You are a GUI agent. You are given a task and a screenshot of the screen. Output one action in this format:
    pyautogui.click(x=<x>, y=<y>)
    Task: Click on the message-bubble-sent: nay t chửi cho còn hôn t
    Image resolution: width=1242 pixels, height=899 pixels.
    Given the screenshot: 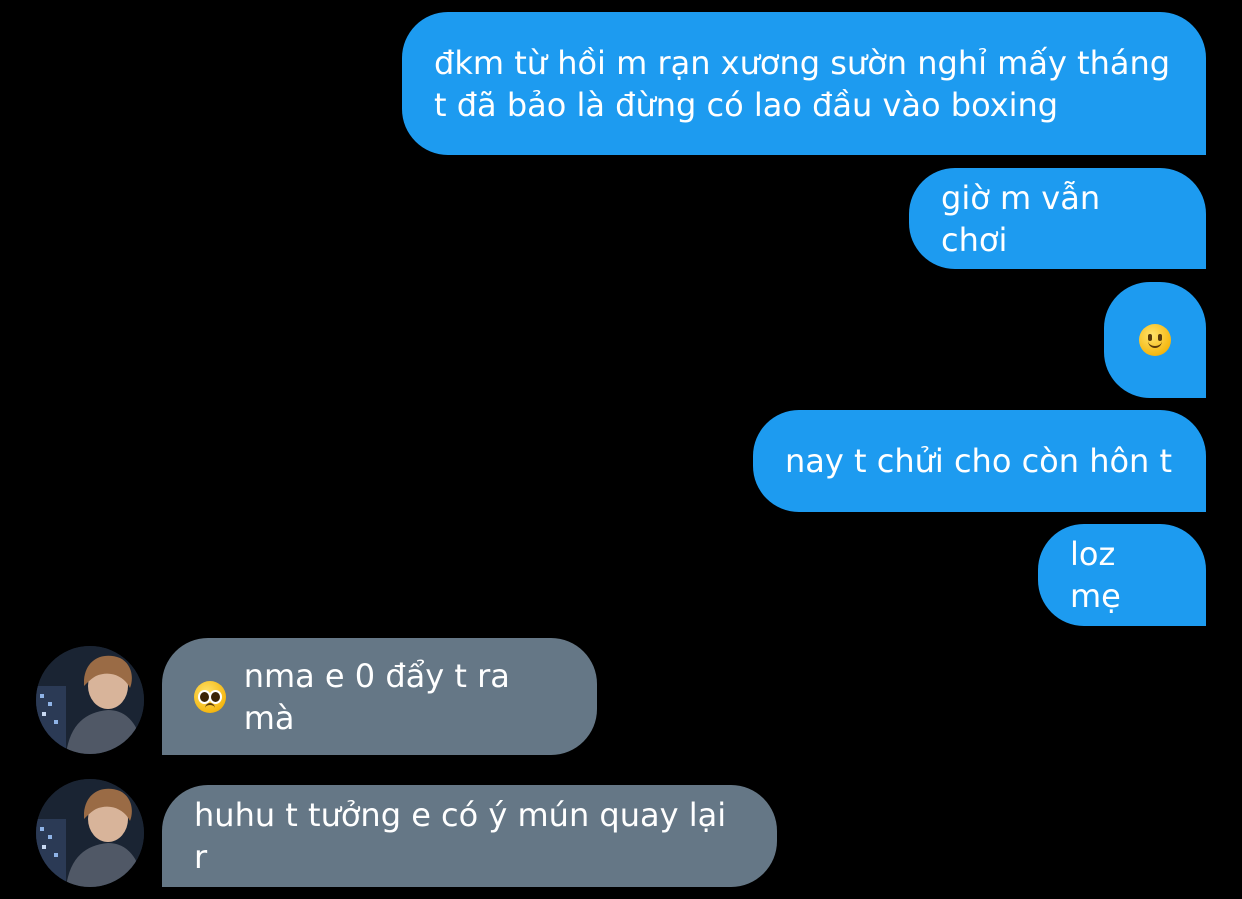 What is the action you would take?
    pyautogui.click(x=979, y=461)
    